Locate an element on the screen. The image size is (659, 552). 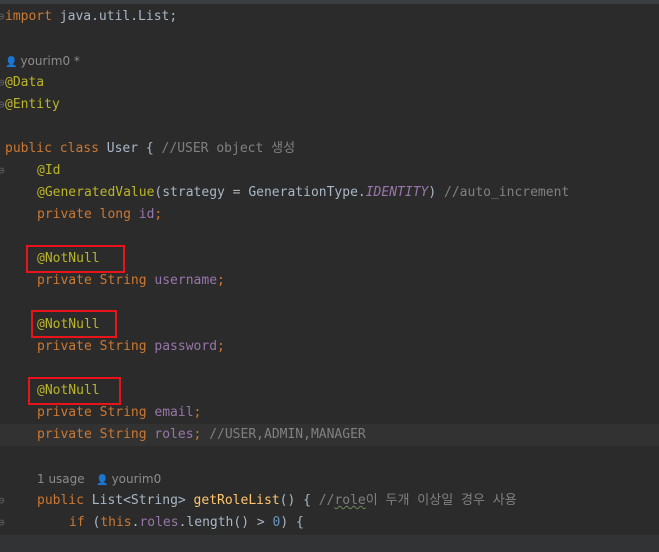
comment: //USER object 생성 is located at coordinates (228, 148).